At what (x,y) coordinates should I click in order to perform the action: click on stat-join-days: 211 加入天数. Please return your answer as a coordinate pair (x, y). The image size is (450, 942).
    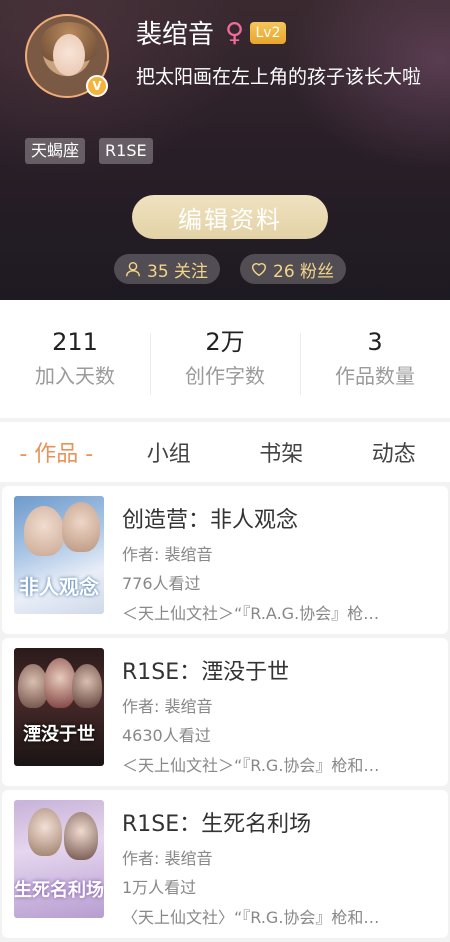
    Looking at the image, I should click on (75, 359).